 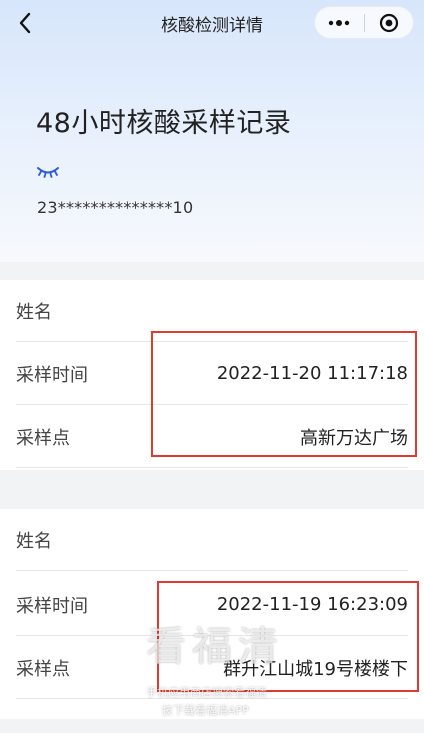 What do you see at coordinates (312, 373) in the screenshot?
I see `sample-time-value: 2022-11-20 11:17:18` at bounding box center [312, 373].